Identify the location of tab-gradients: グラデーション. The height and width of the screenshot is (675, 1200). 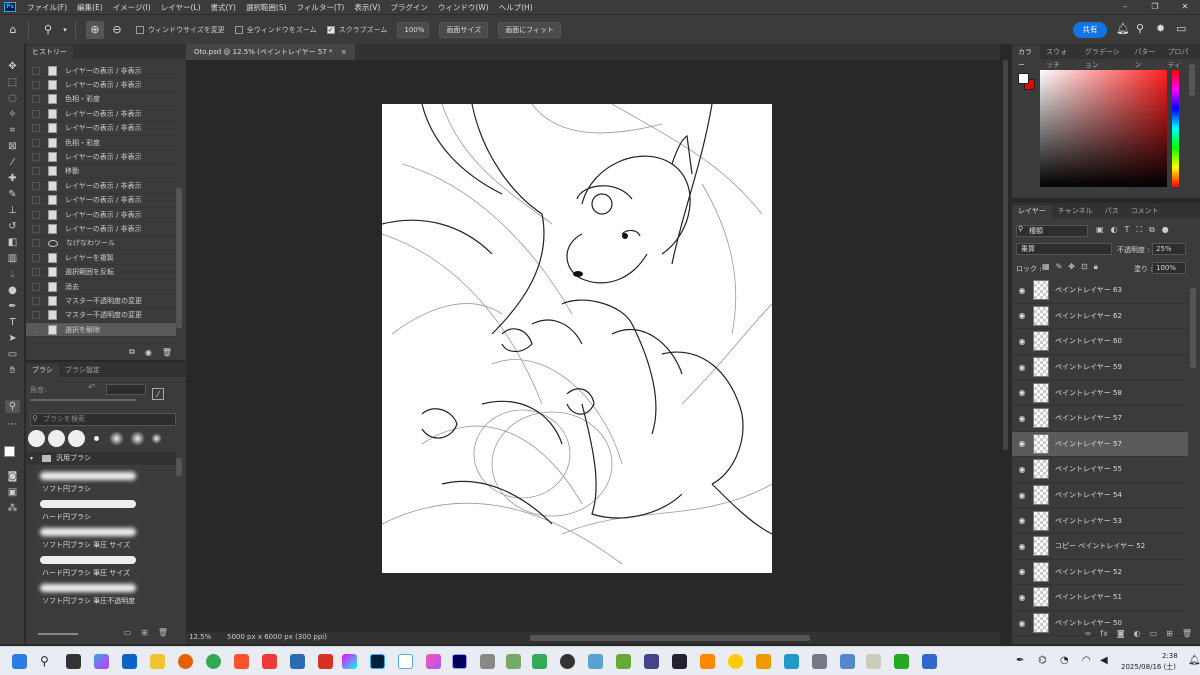
(1103, 57).